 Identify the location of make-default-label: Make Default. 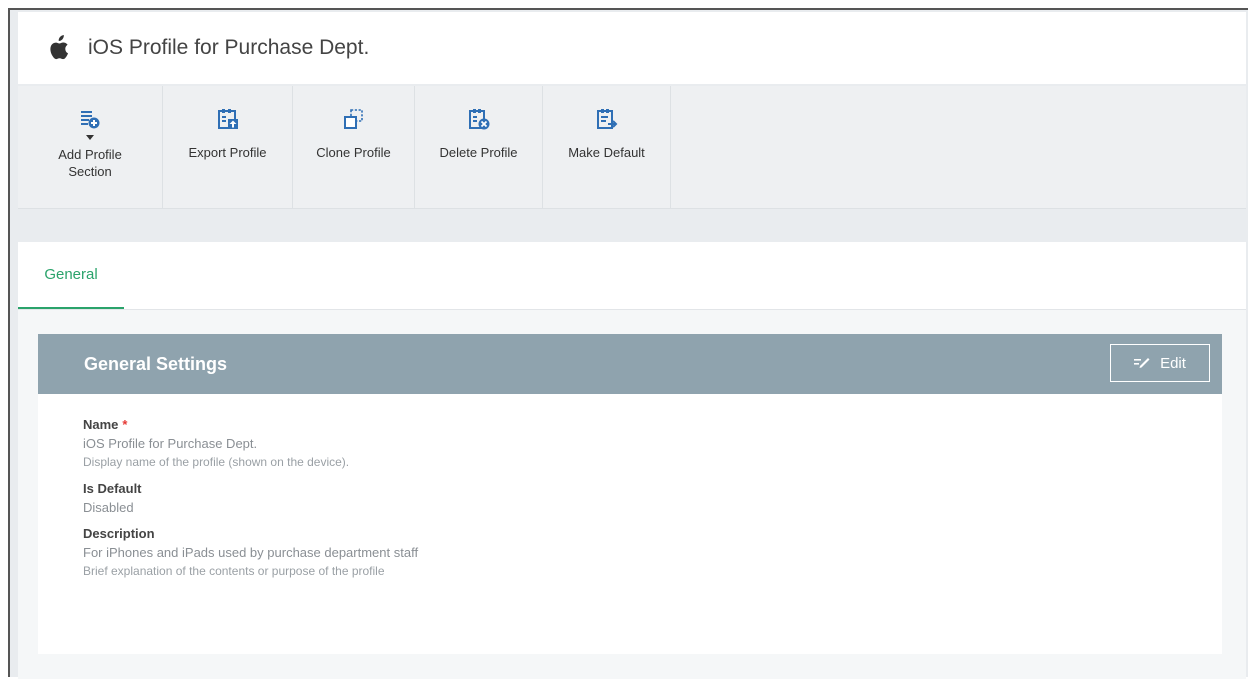
(606, 152).